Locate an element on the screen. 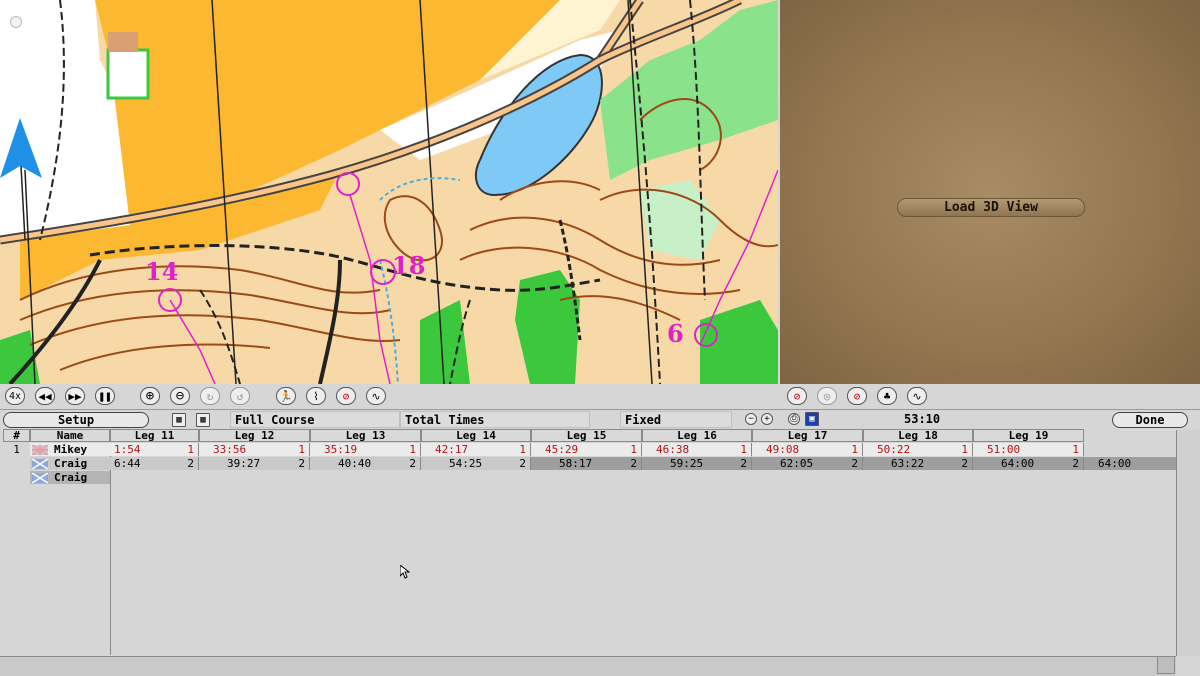  fast-forward-icon: ▶▶ is located at coordinates (75, 396).